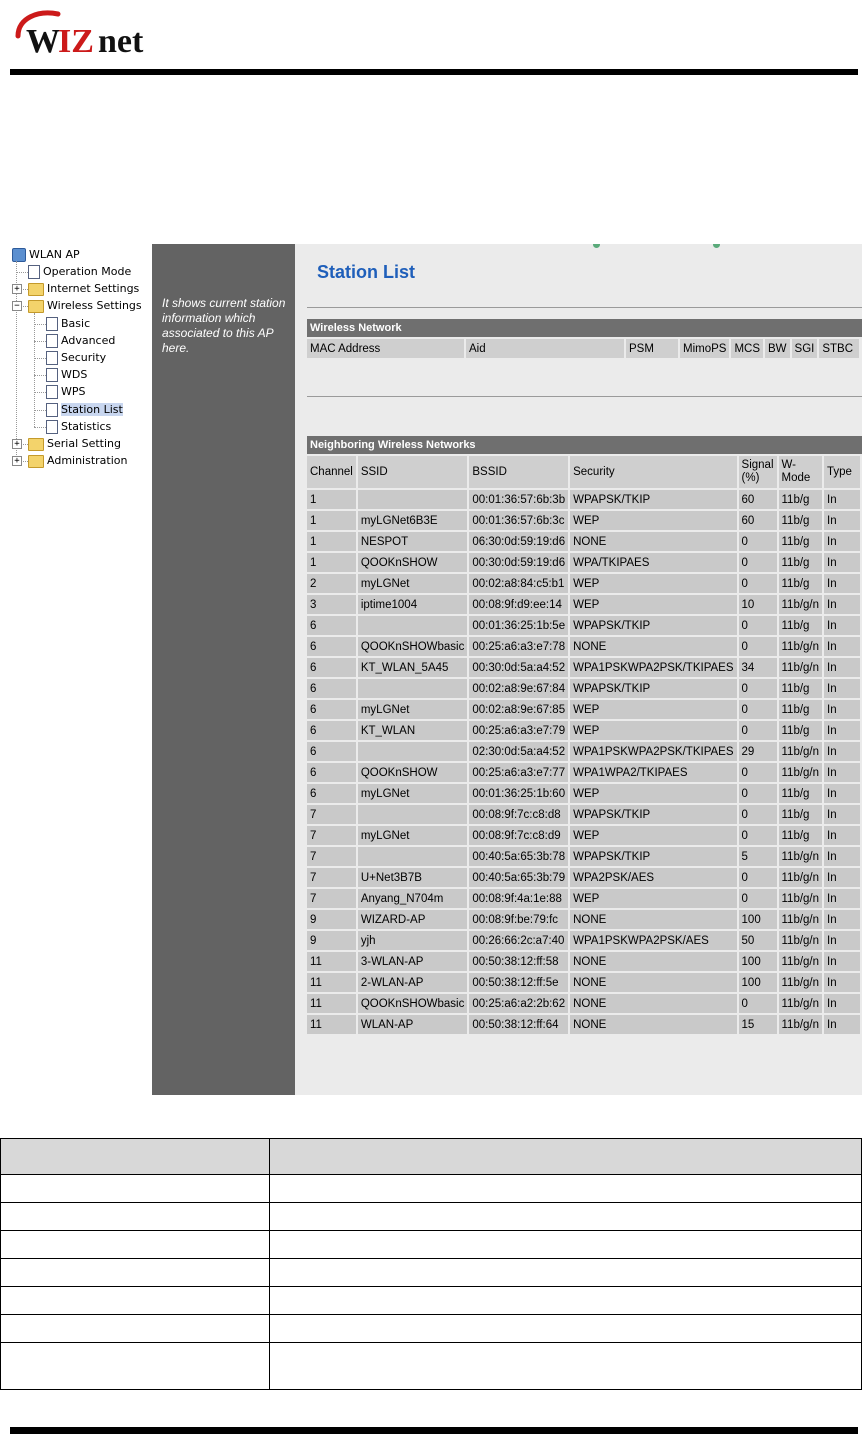 This screenshot has width=862, height=1436. Describe the element at coordinates (583, 730) in the screenshot. I see `table-row: 6 KT_WLAN 00:25:a6:a3:e7:79 WEP 0 11b/g In` at that location.